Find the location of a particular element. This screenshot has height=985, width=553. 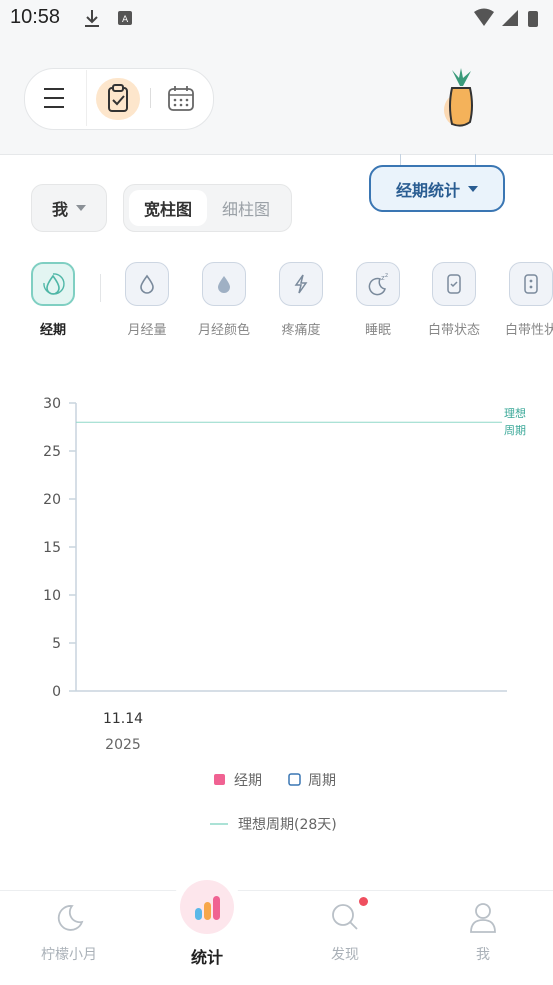

y-tick-label: 5 is located at coordinates (56, 644).